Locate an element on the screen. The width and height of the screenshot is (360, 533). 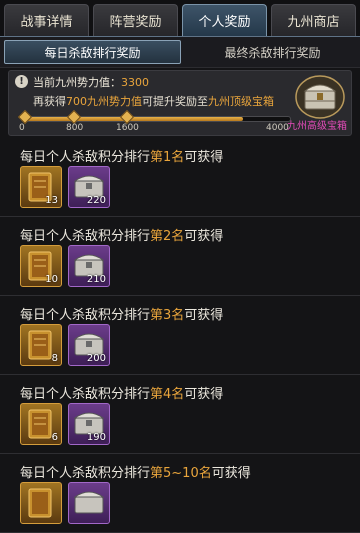
tick-label: 800 is located at coordinates (75, 128).